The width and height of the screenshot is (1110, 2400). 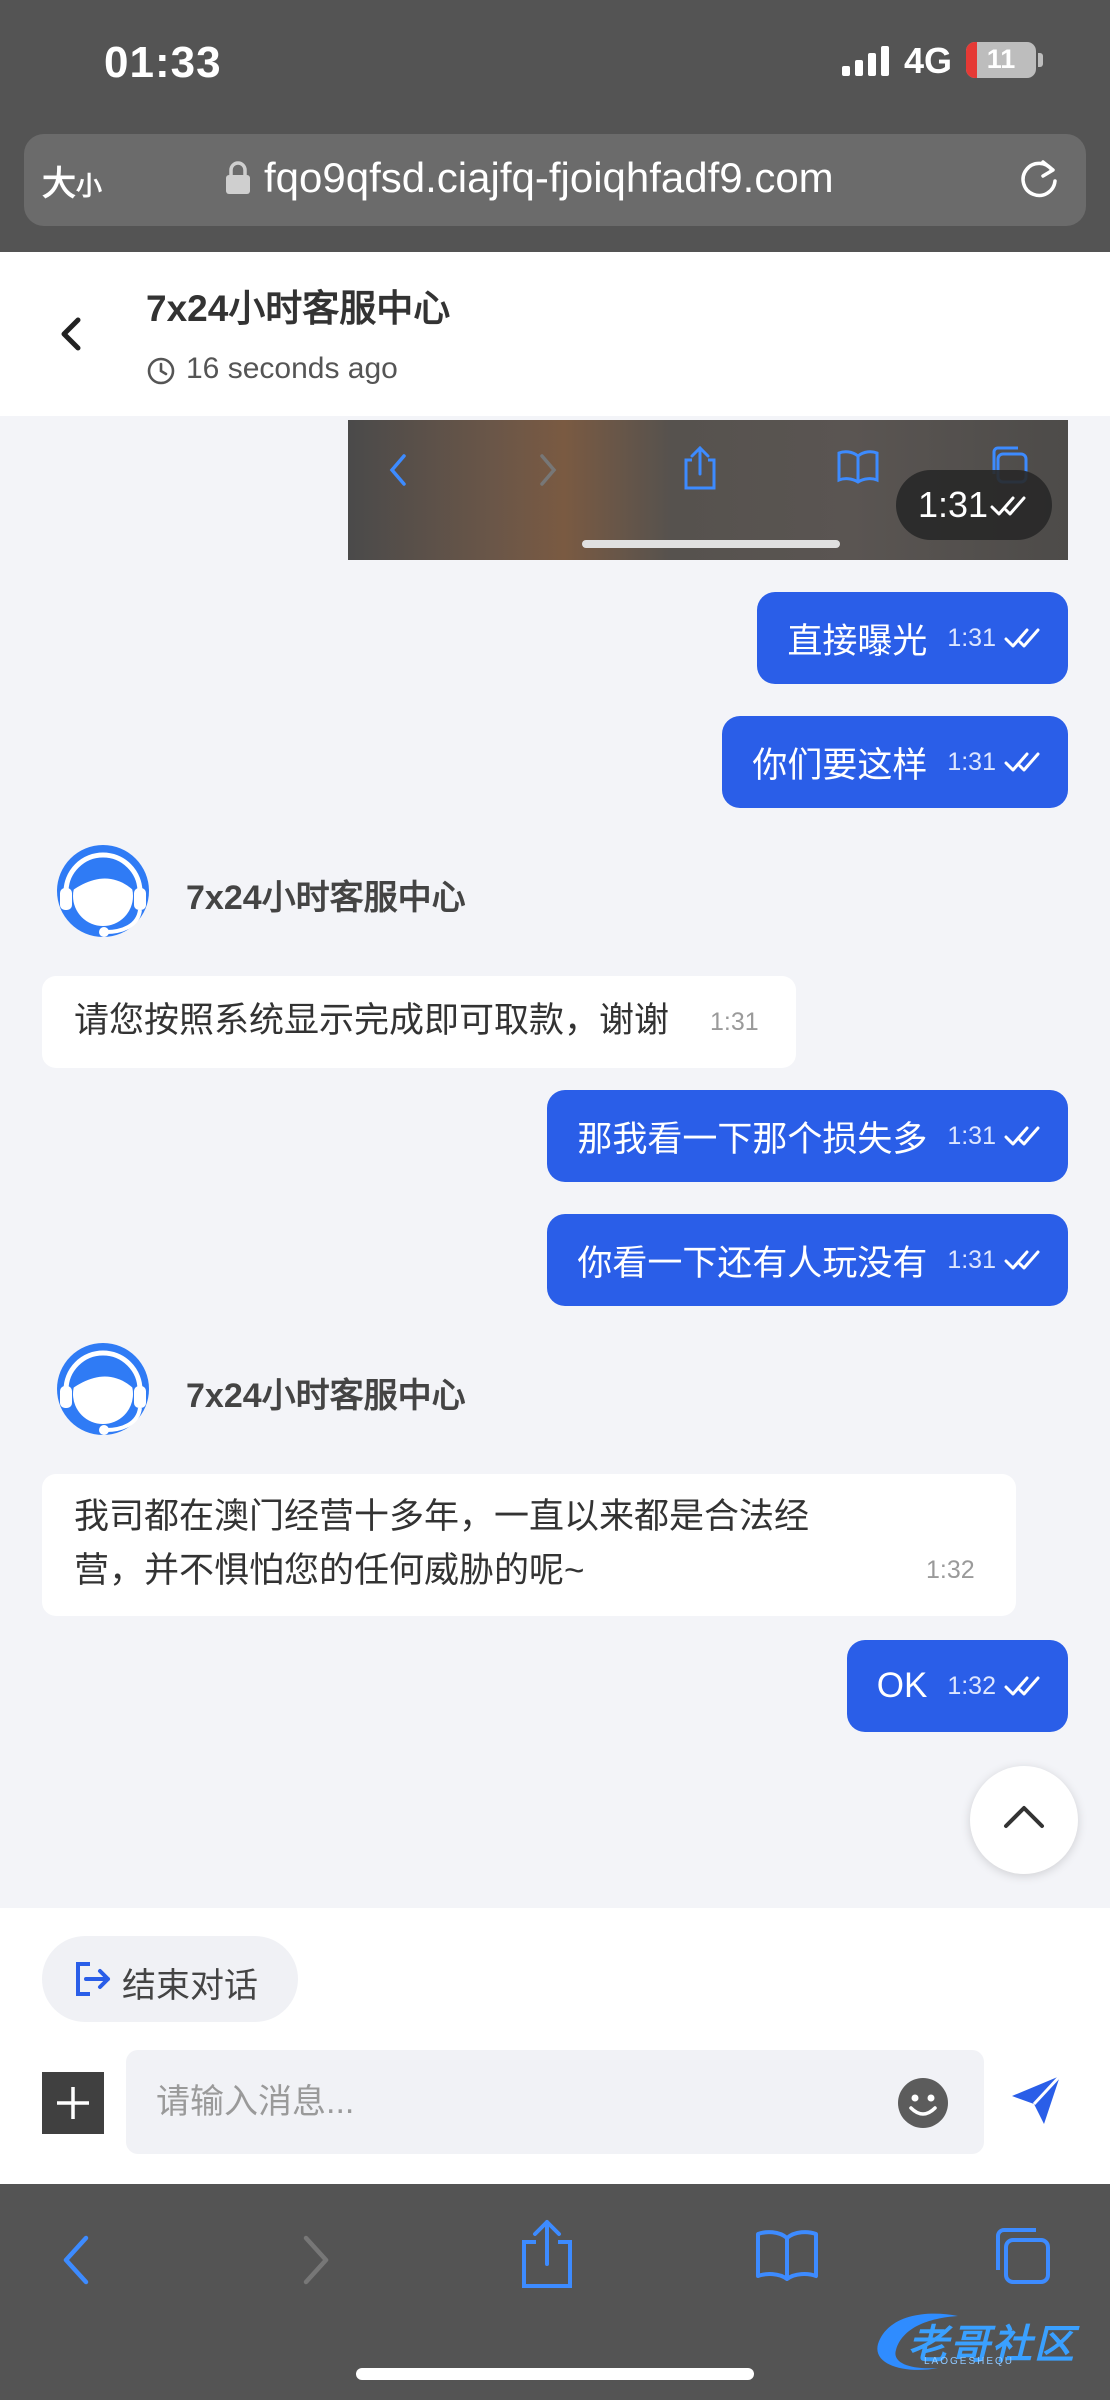 I want to click on home-indicator, so click(x=555, y=2374).